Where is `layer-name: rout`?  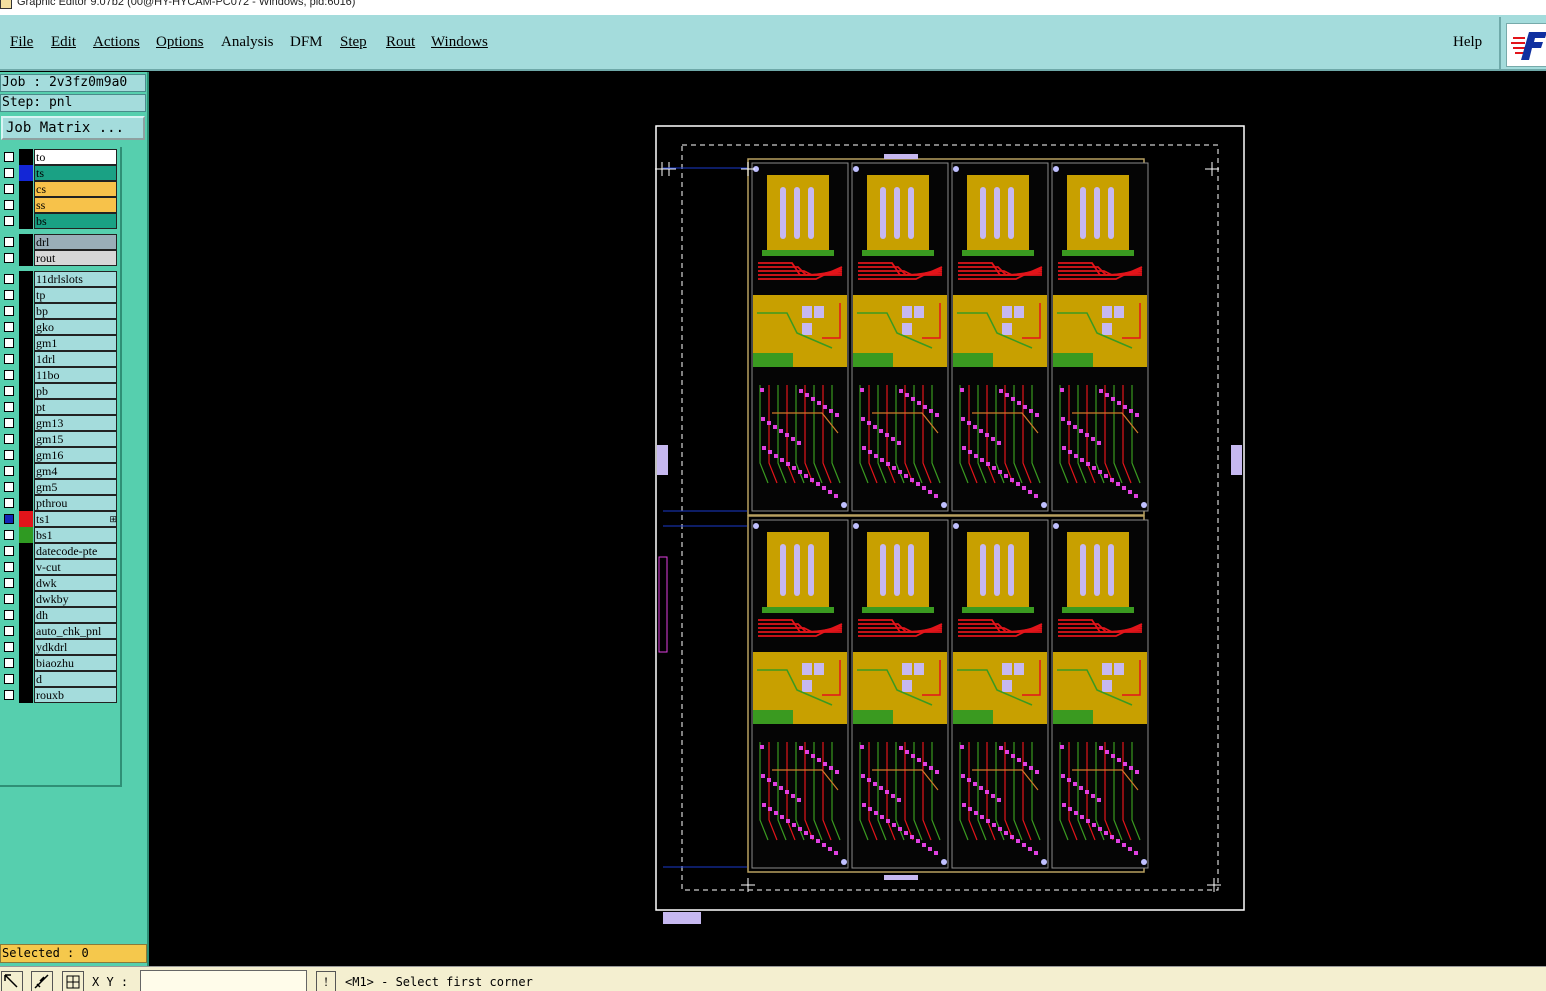 layer-name: rout is located at coordinates (75, 258).